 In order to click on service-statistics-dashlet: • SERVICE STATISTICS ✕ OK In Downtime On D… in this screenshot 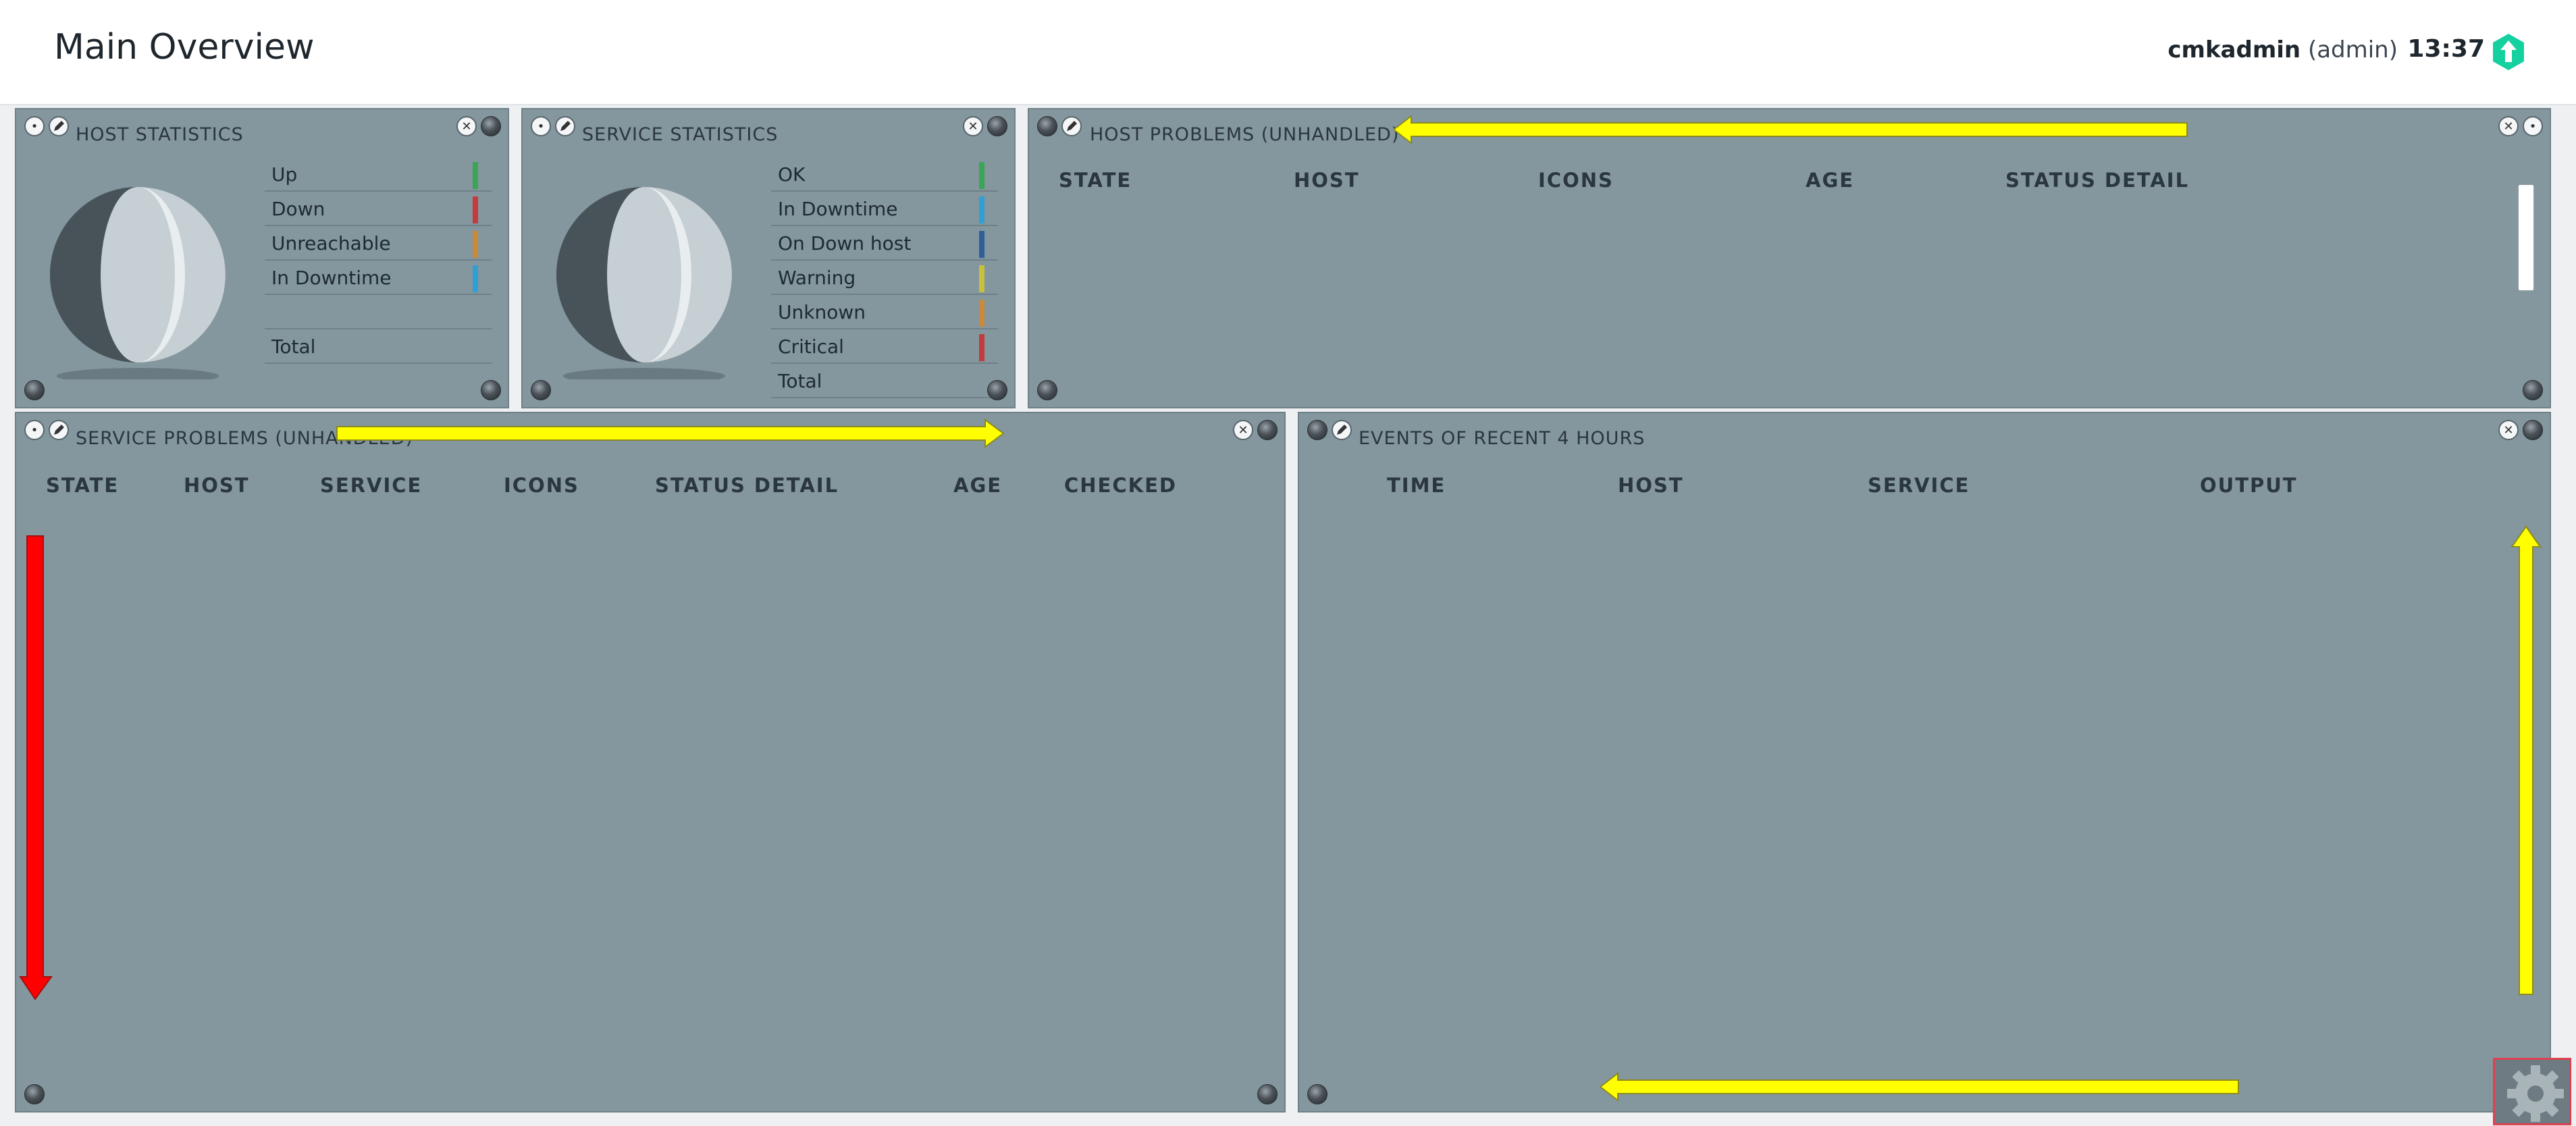, I will do `click(768, 258)`.